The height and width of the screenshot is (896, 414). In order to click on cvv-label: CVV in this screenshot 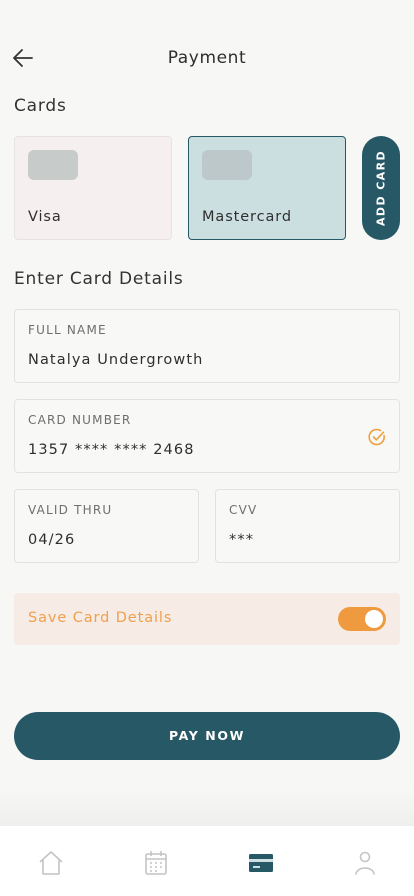, I will do `click(243, 510)`.